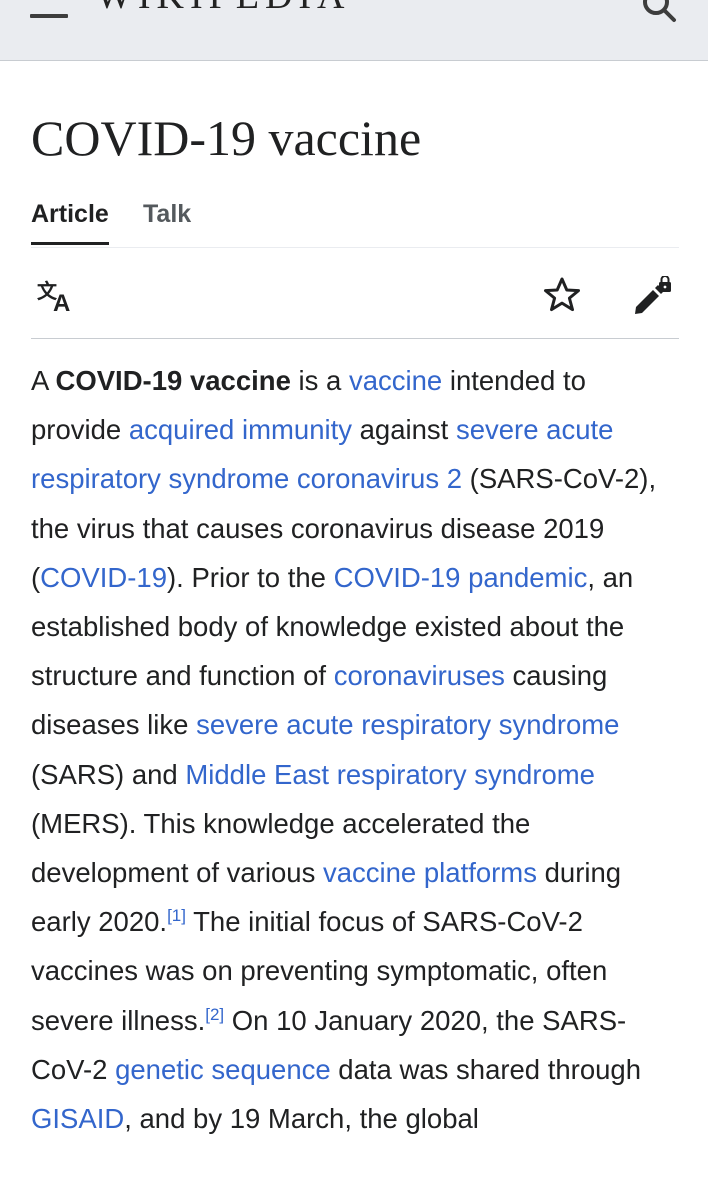 This screenshot has width=708, height=1200. I want to click on top-bar: WIKIPEDIA, so click(354, 30).